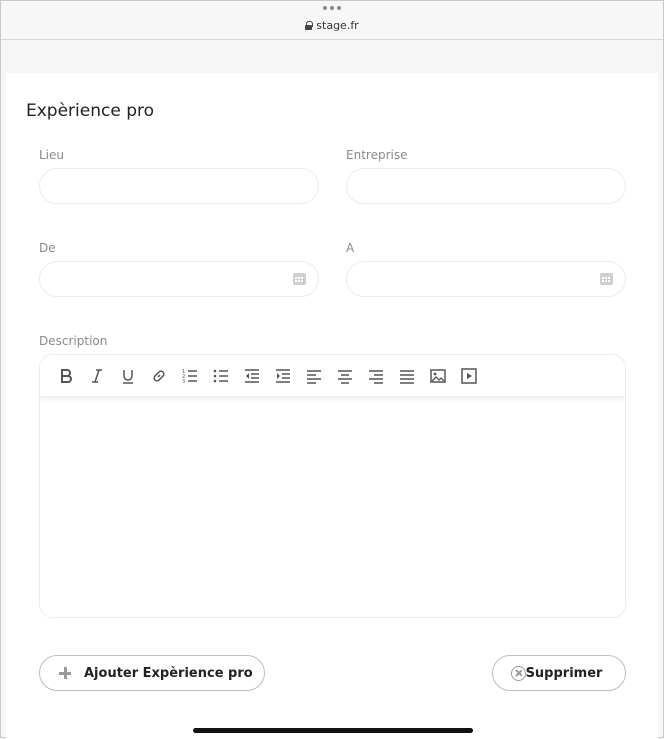  Describe the element at coordinates (469, 376) in the screenshot. I see `video-icon` at that location.